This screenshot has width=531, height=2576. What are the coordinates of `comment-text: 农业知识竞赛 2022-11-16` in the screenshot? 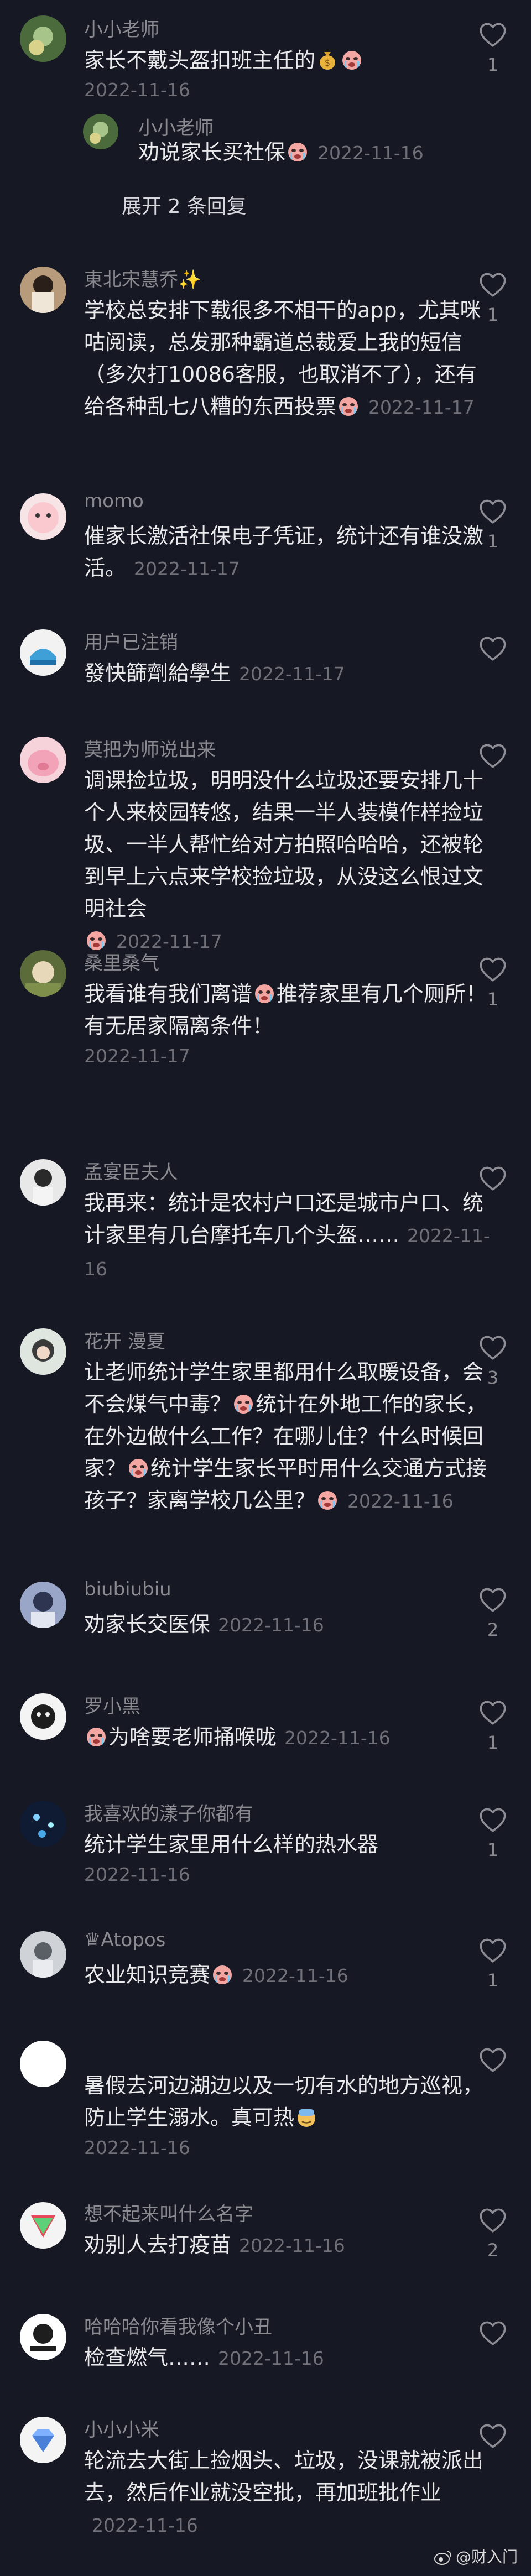 It's located at (216, 1975).